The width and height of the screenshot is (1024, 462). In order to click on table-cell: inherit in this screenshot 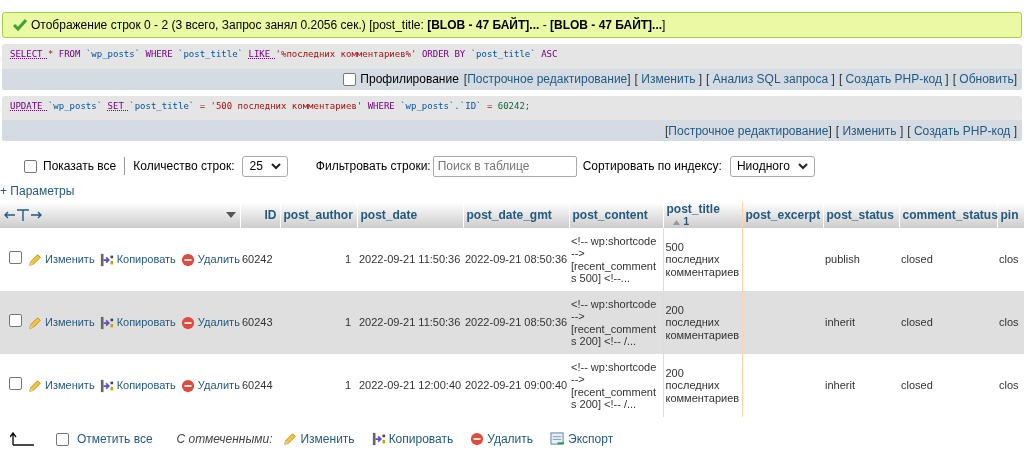, I will do `click(840, 385)`.